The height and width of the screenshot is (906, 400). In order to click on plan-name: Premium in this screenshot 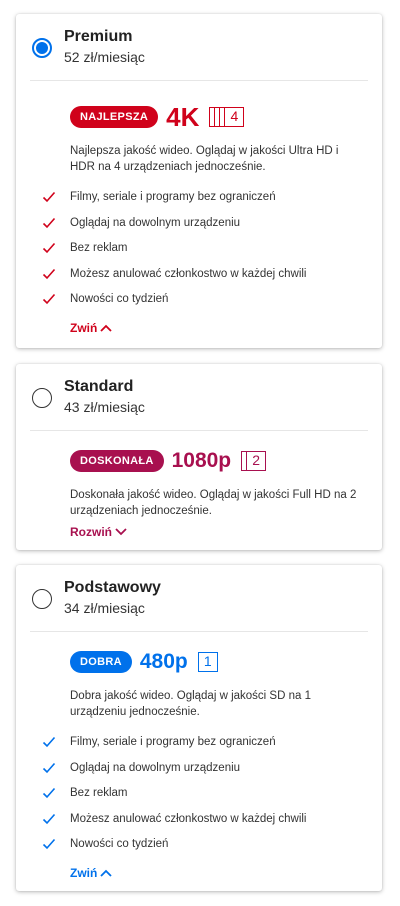, I will do `click(98, 36)`.